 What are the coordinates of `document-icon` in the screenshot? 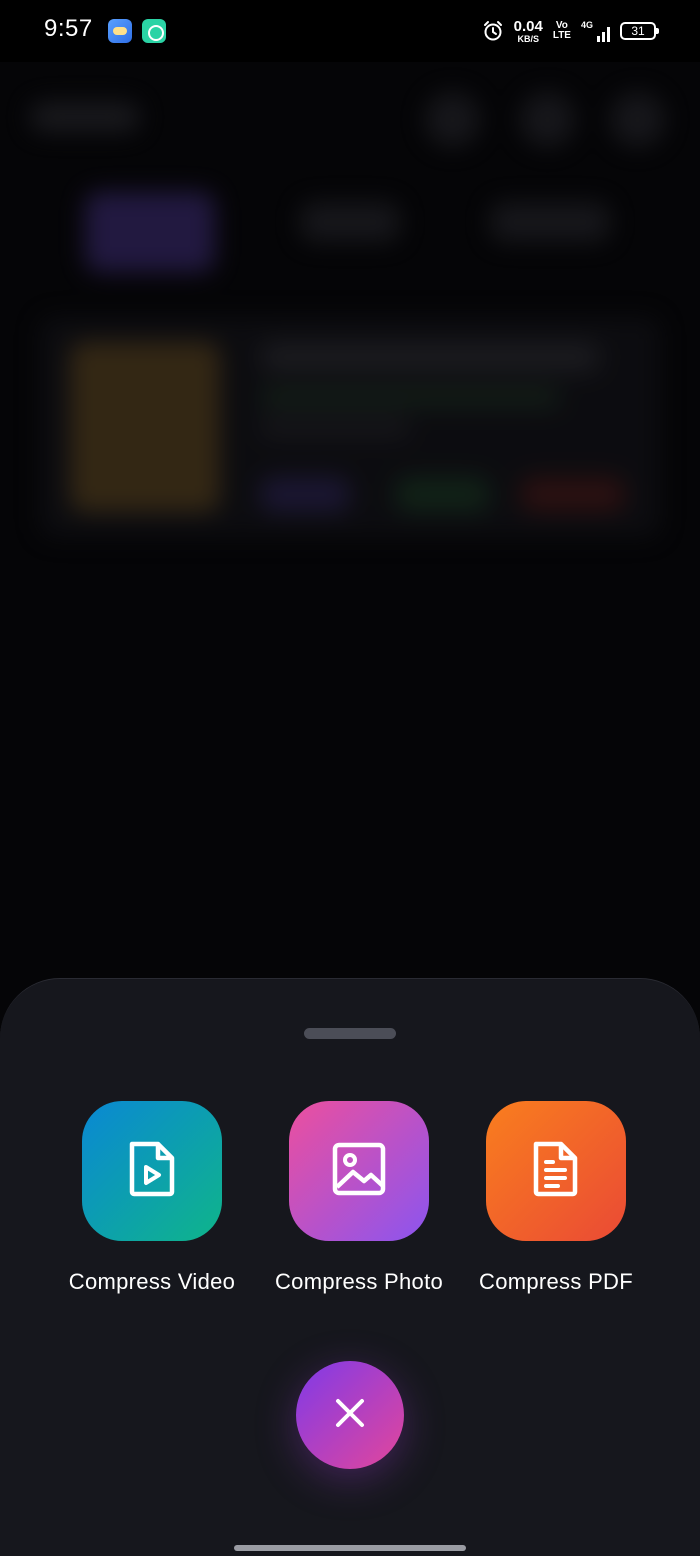 It's located at (556, 1171).